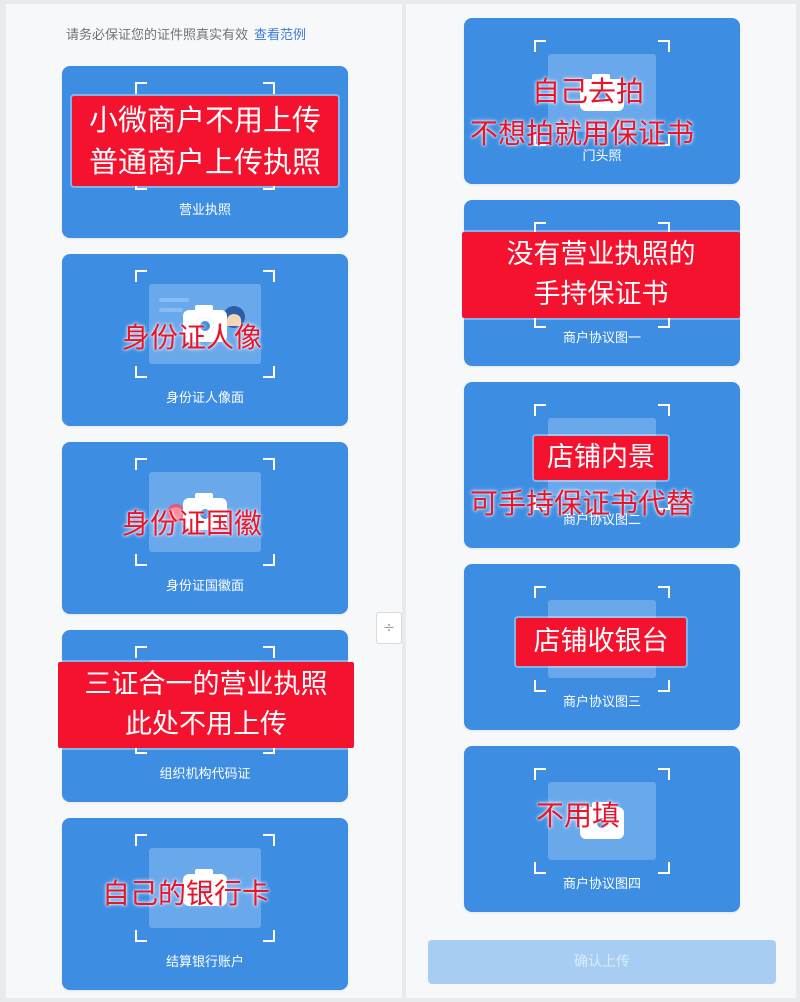 The height and width of the screenshot is (1002, 800). Describe the element at coordinates (601, 642) in the screenshot. I see `annotation-cashier: 店铺收银台` at that location.